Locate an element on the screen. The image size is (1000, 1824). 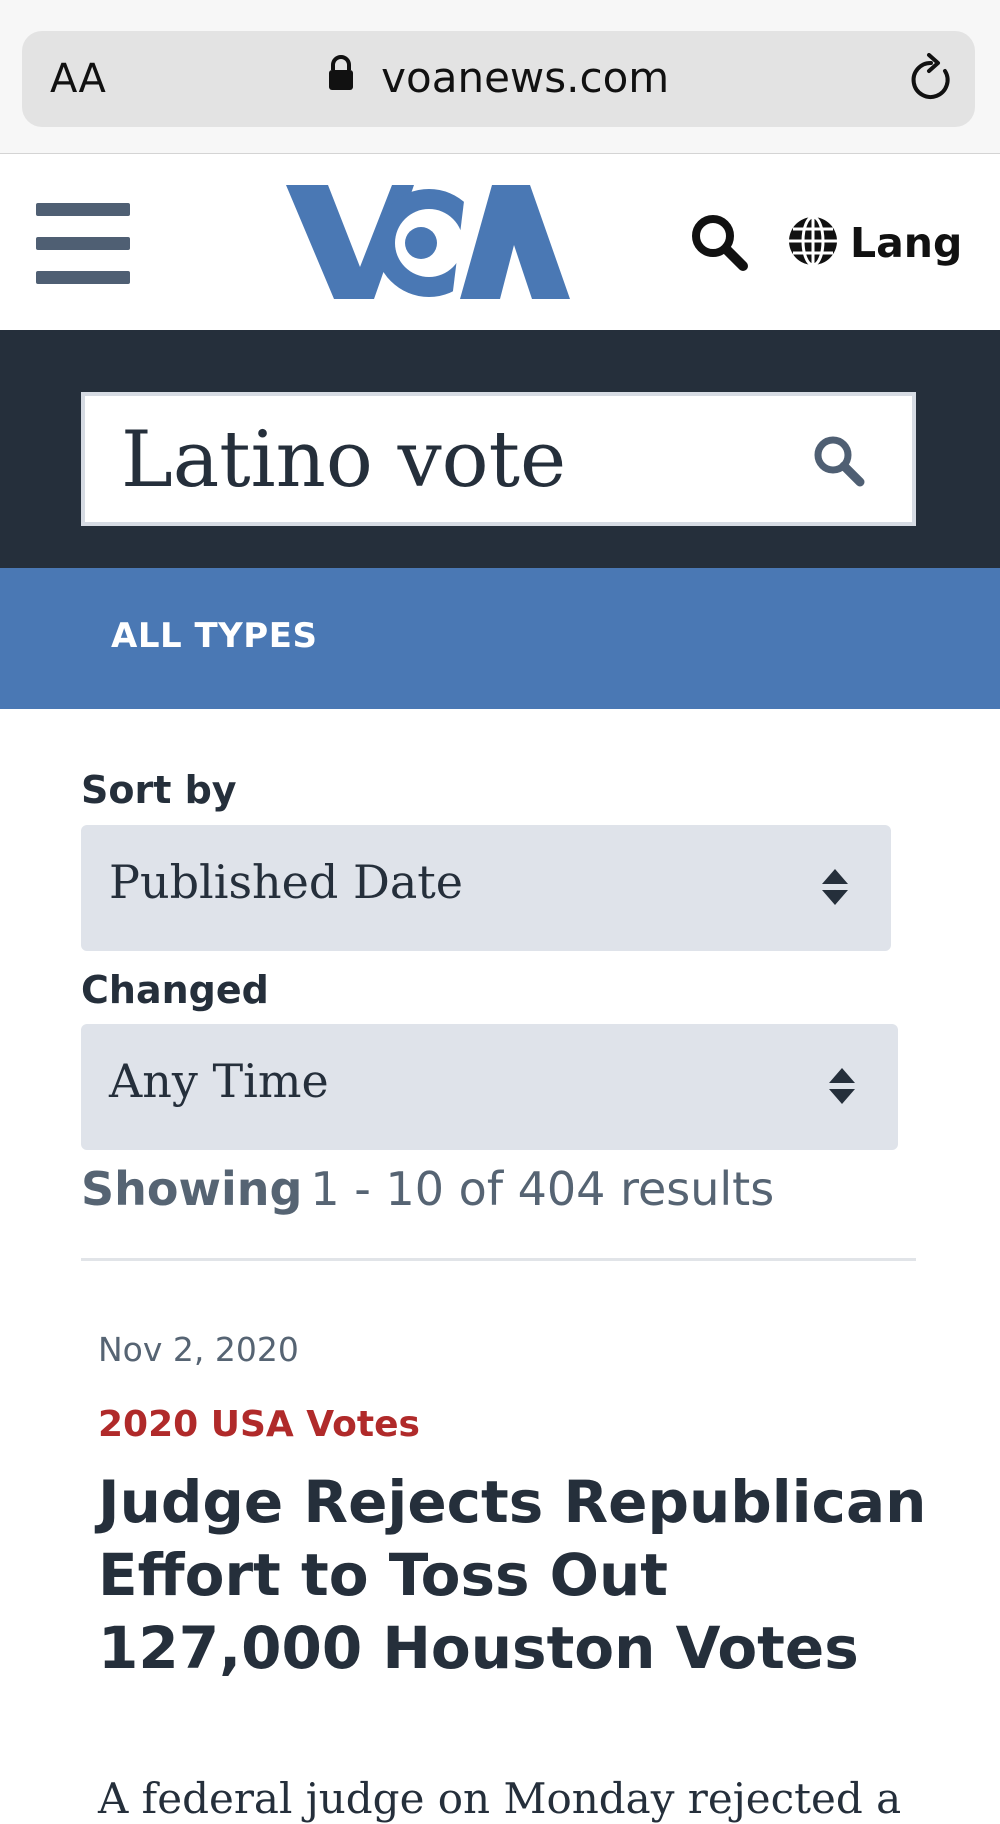
search-box is located at coordinates (498, 459).